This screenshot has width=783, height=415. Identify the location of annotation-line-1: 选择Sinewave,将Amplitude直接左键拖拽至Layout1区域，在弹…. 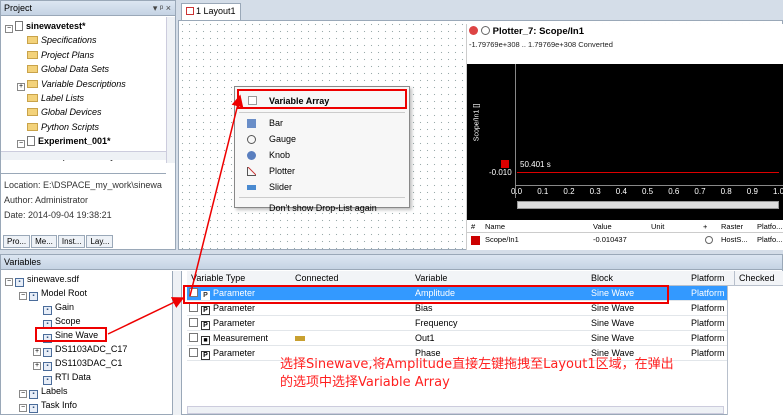
(477, 364).